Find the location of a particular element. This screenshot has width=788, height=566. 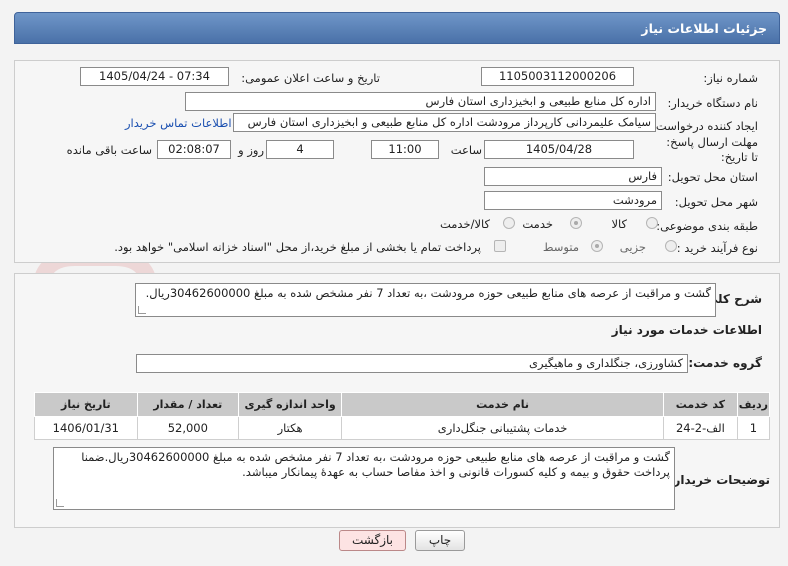

services-section-title: اطلاعات خدمات مورد نیاز is located at coordinates (686, 330).